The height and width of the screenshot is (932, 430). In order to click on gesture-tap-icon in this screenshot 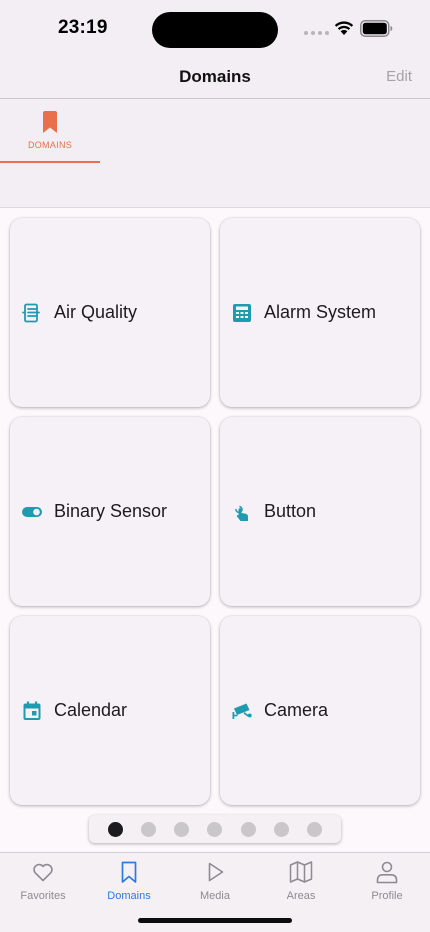, I will do `click(242, 512)`.